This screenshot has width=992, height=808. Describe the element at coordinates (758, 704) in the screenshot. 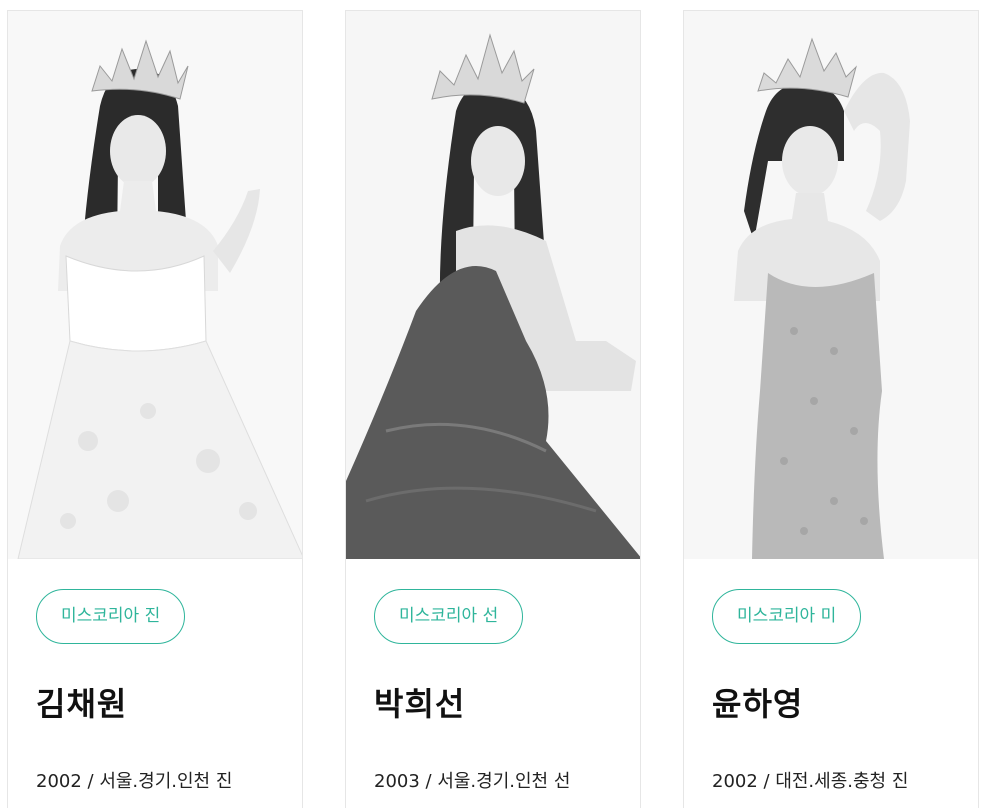

I see `contestant-name: 윤하영` at that location.